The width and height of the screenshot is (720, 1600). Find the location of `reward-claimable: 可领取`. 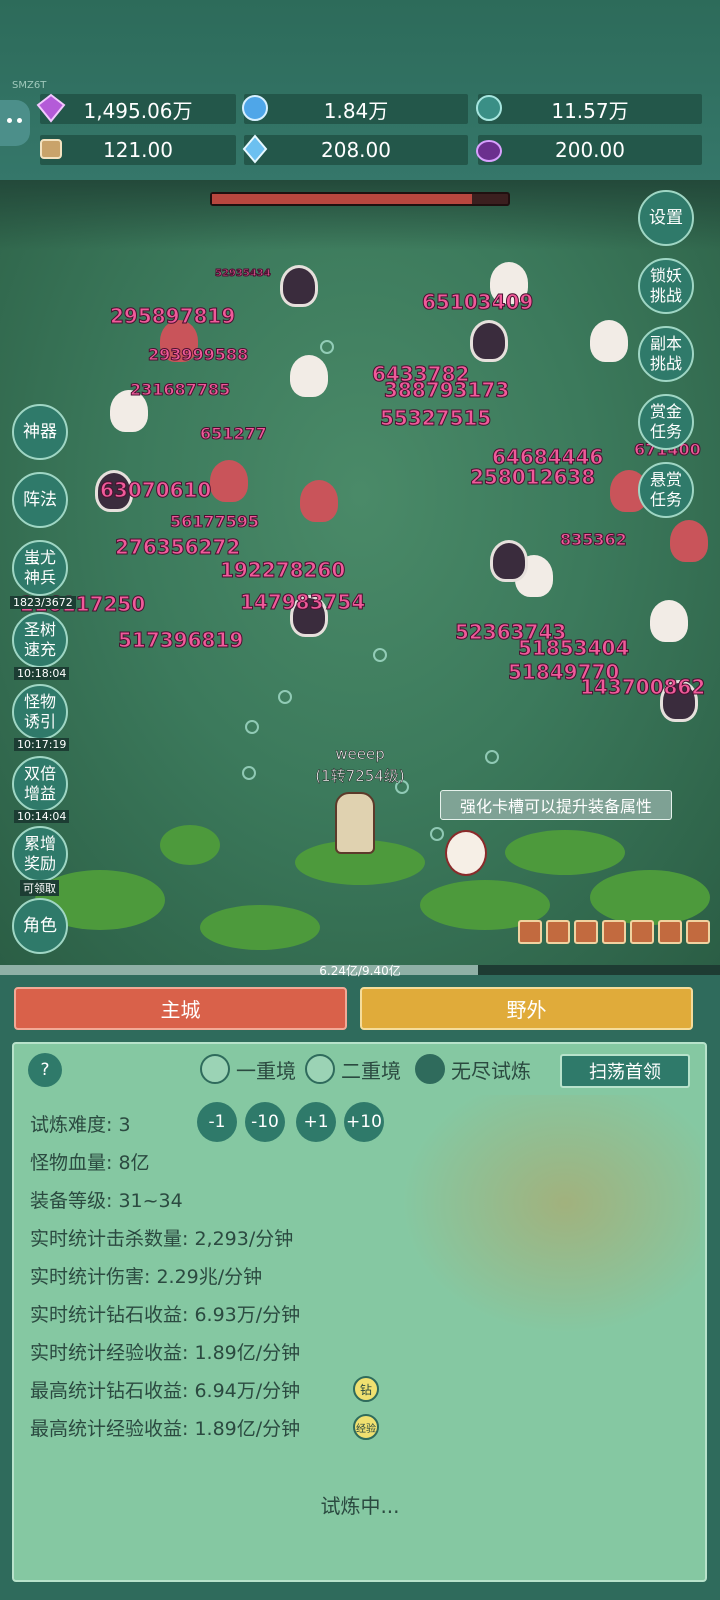

reward-claimable: 可领取 is located at coordinates (39, 888).